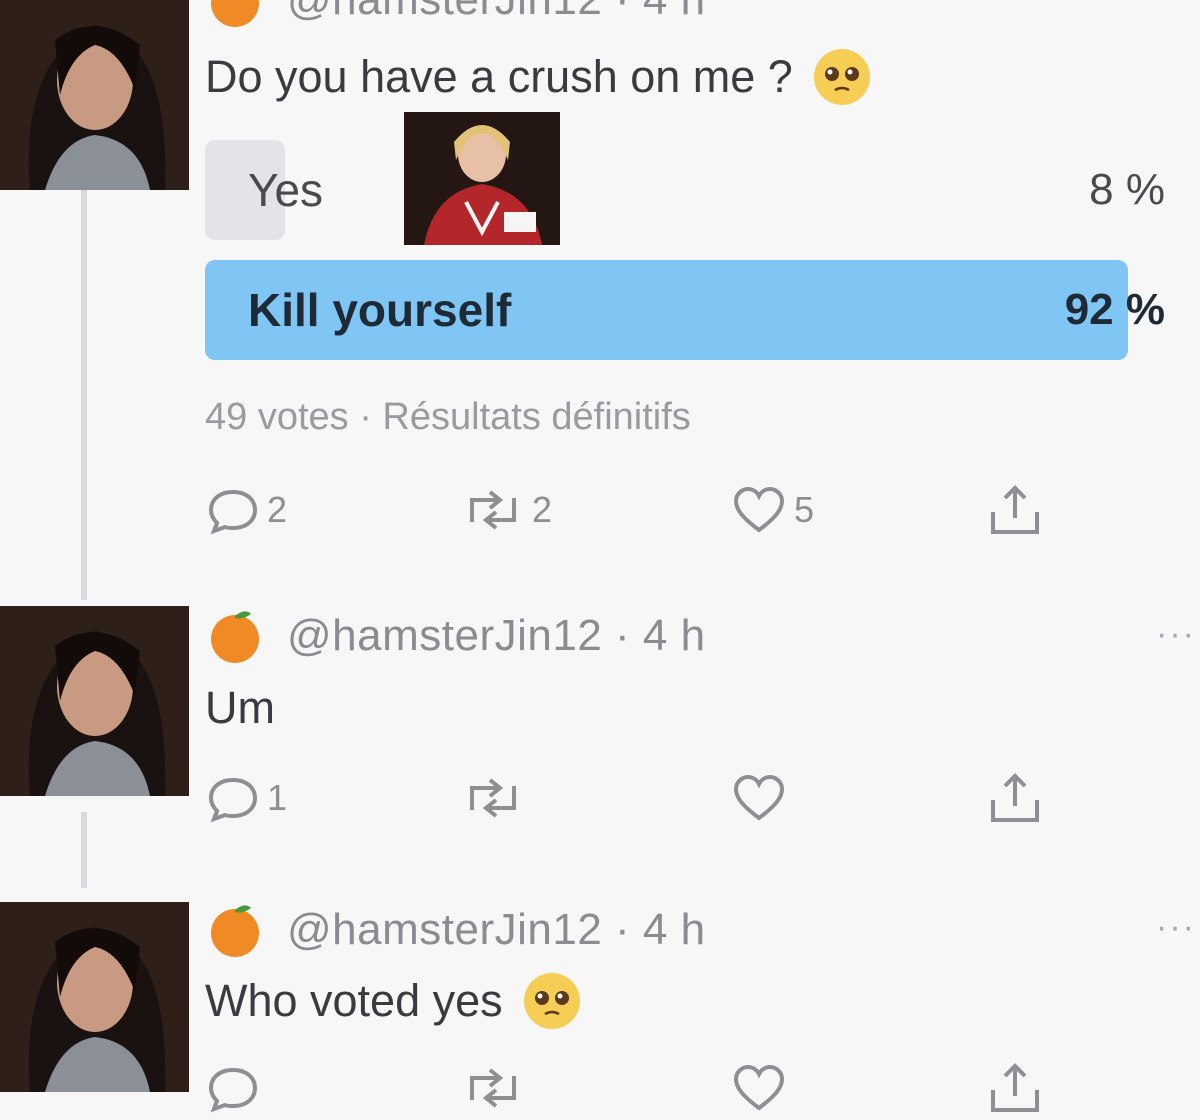  I want to click on tweet-text: Um, so click(240, 708).